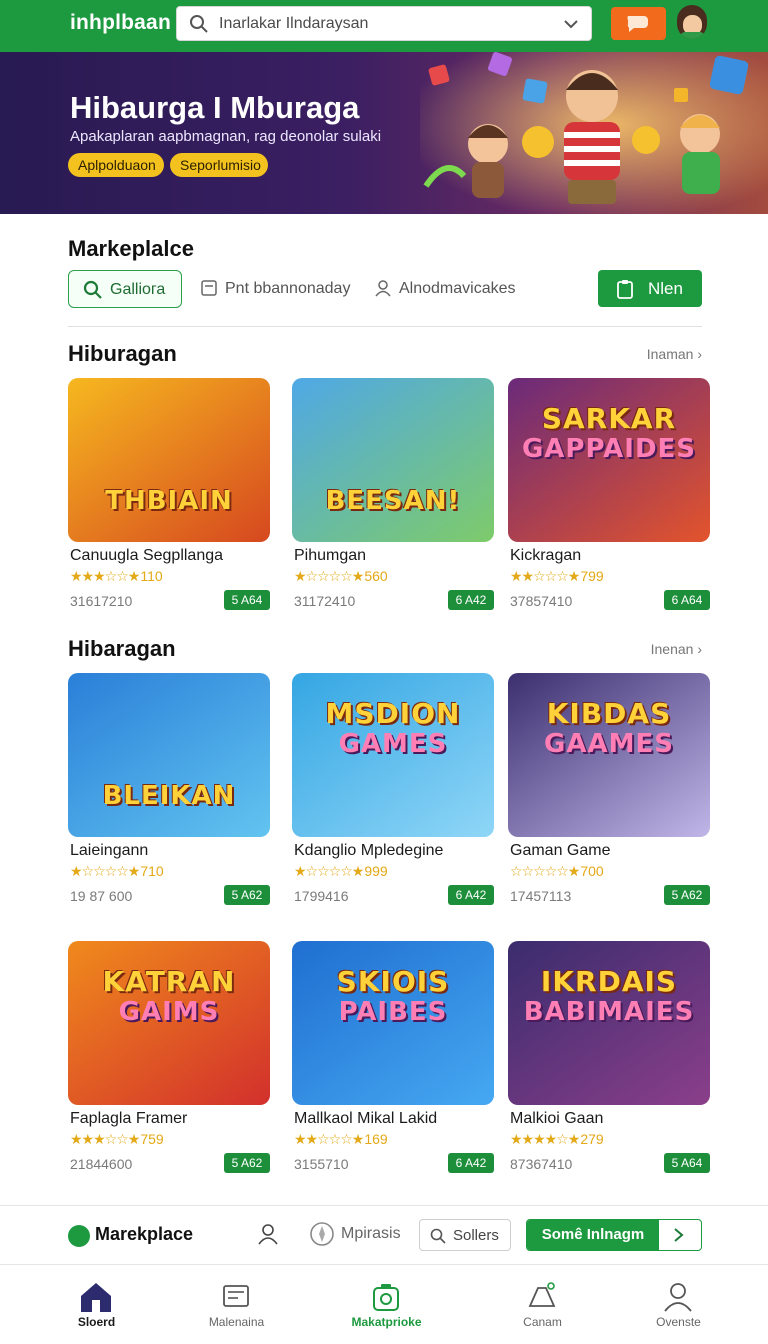 This screenshot has height=1344, width=768. What do you see at coordinates (138, 289) in the screenshot?
I see `tab-label: Galliога` at bounding box center [138, 289].